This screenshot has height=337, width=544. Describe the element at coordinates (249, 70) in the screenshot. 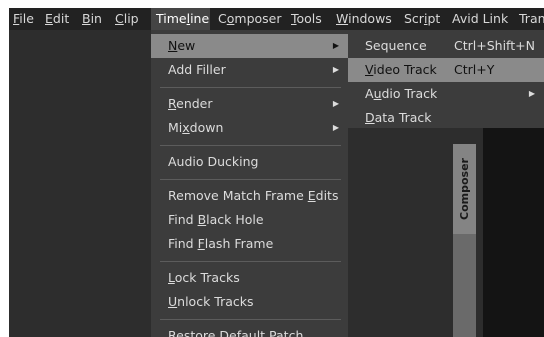

I see `menu-item-add-filler: Add Filler ▶` at that location.